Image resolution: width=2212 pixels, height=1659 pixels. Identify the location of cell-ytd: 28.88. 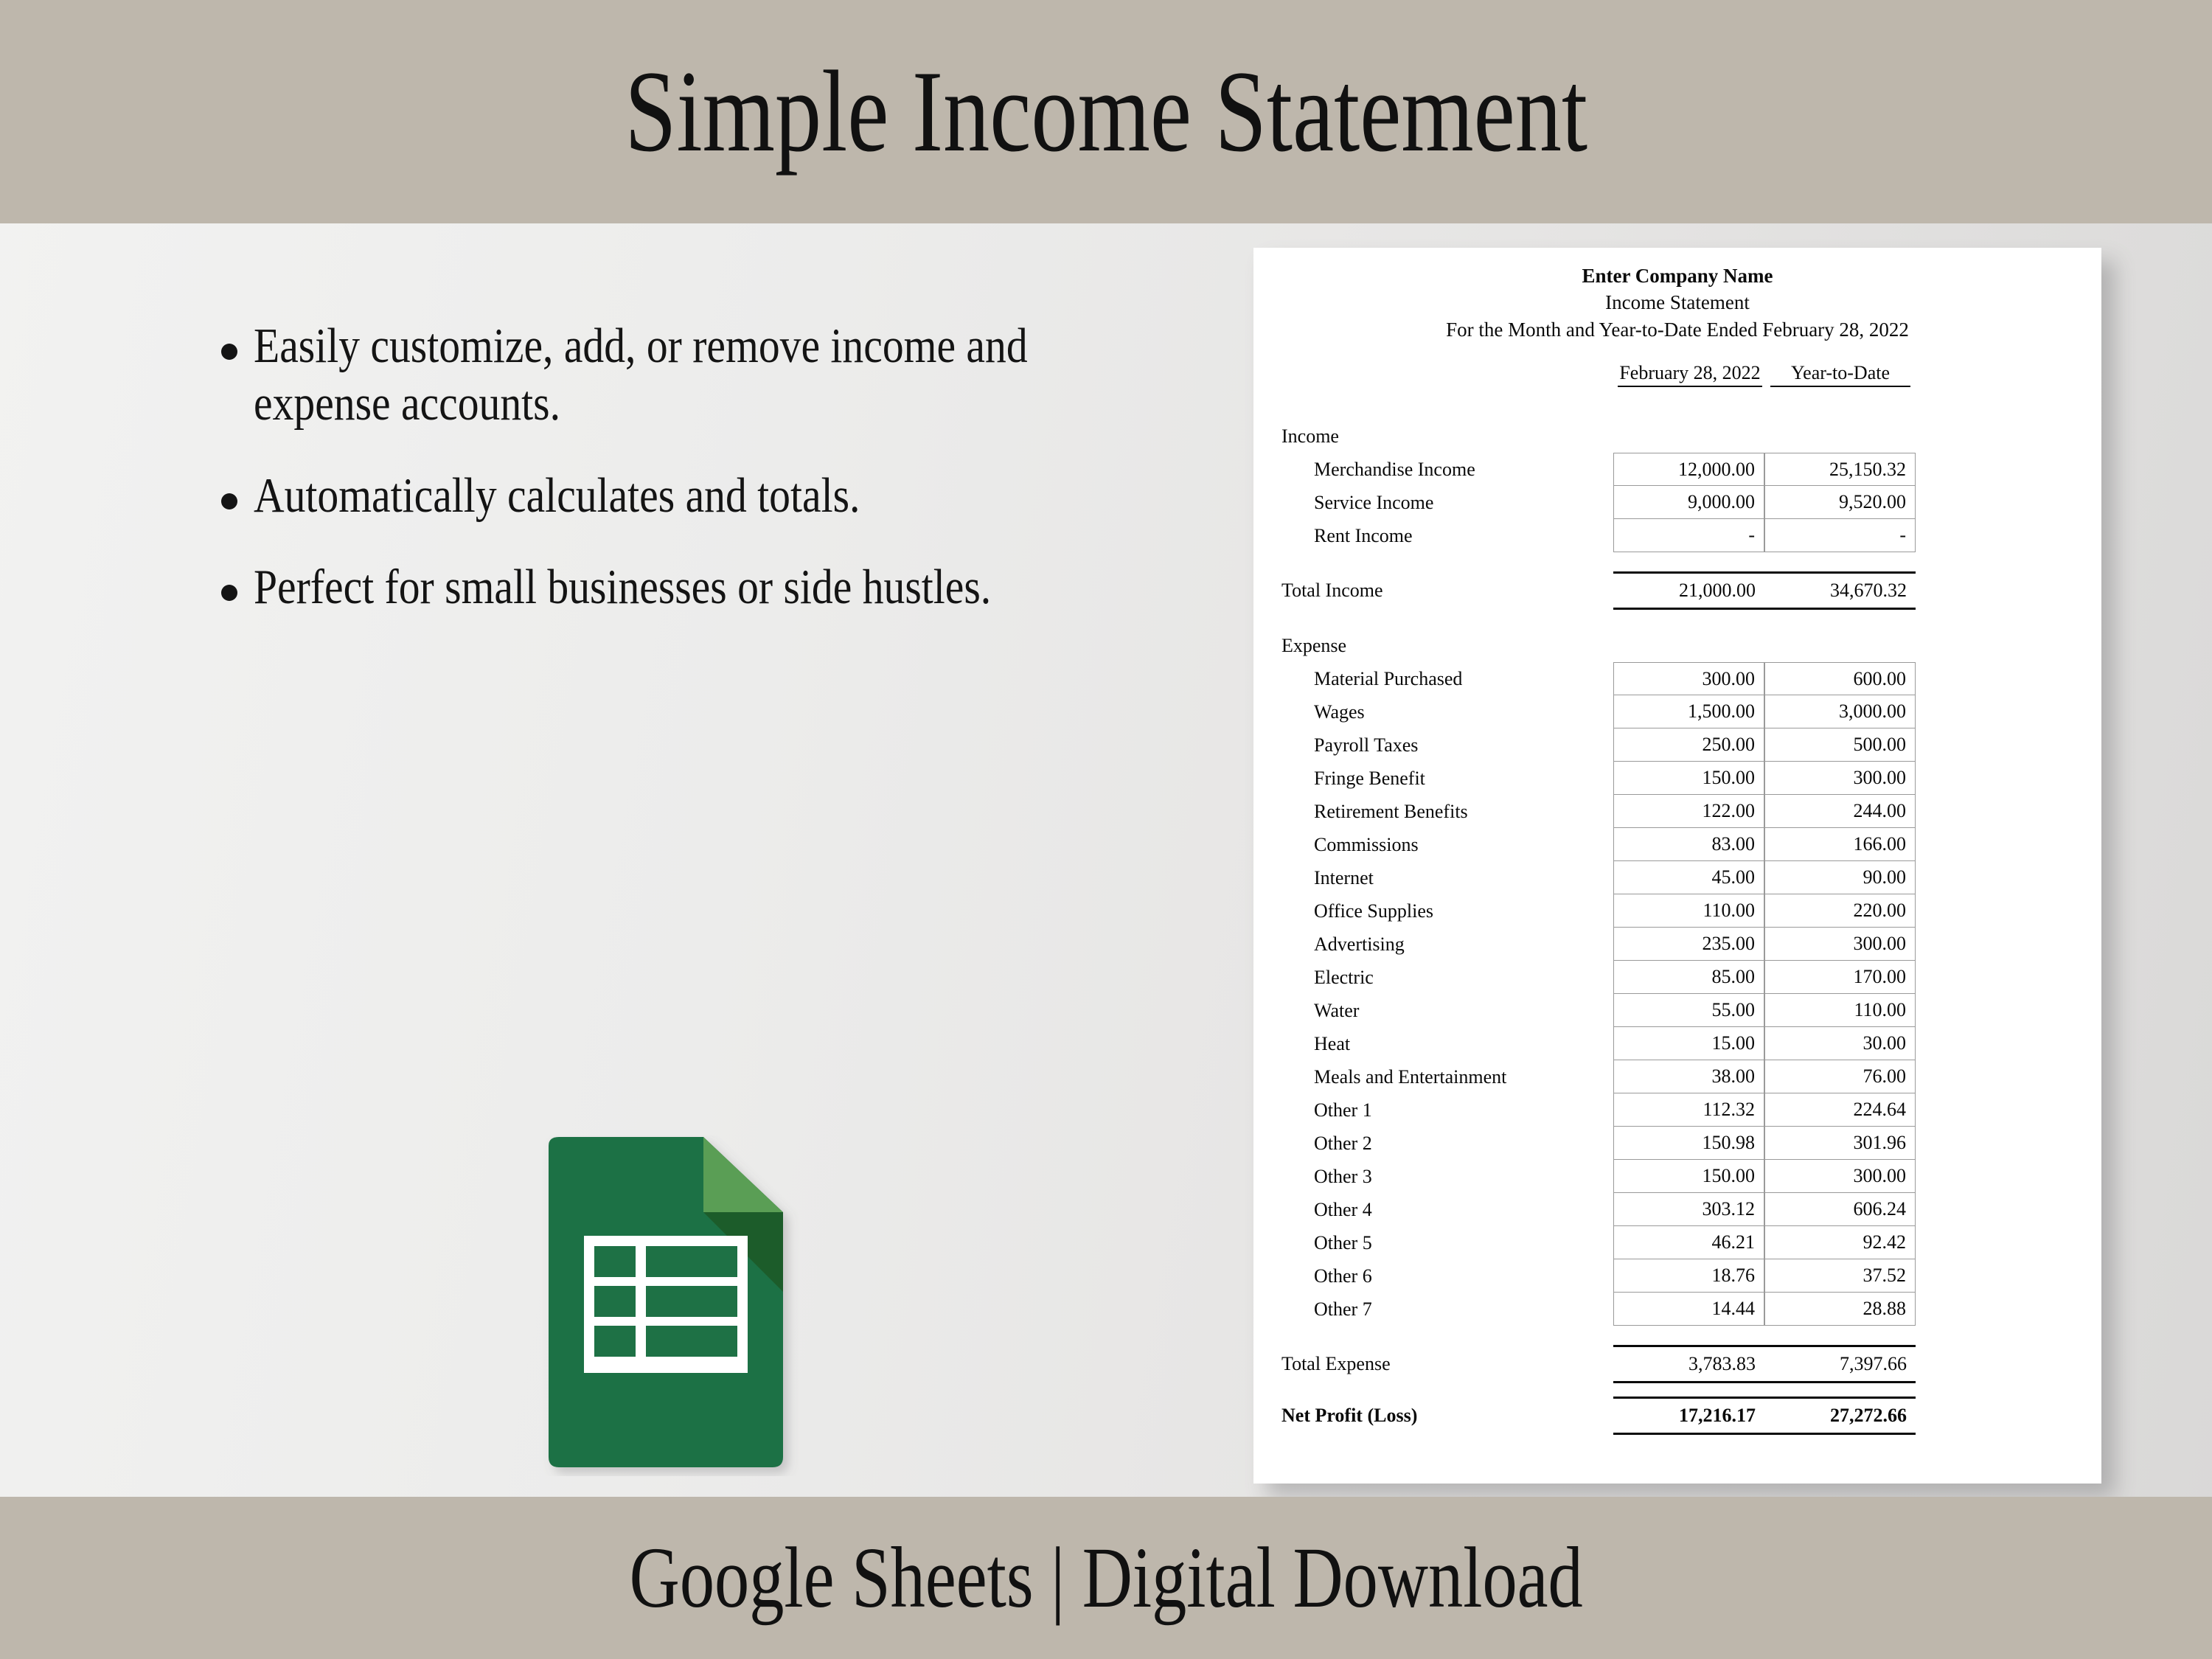
(1840, 1309).